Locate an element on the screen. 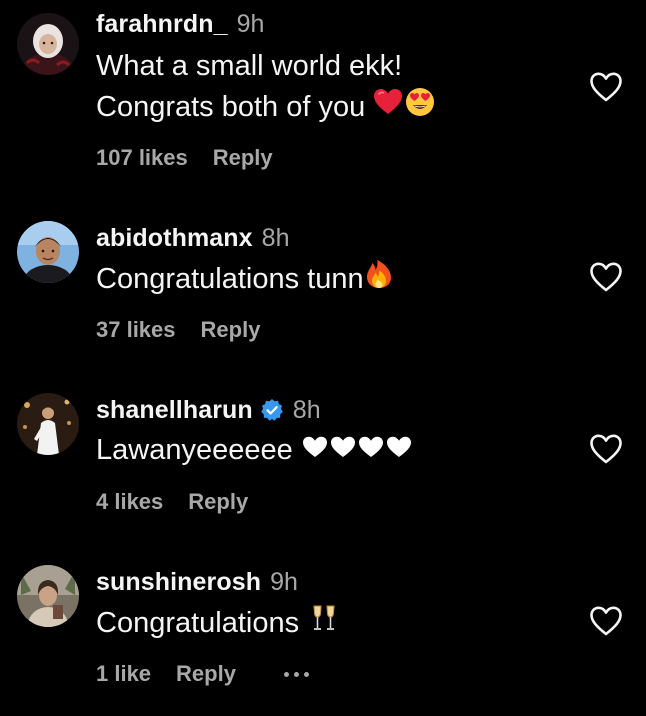 Image resolution: width=646 pixels, height=716 pixels. likes-count: 4 likes is located at coordinates (129, 502).